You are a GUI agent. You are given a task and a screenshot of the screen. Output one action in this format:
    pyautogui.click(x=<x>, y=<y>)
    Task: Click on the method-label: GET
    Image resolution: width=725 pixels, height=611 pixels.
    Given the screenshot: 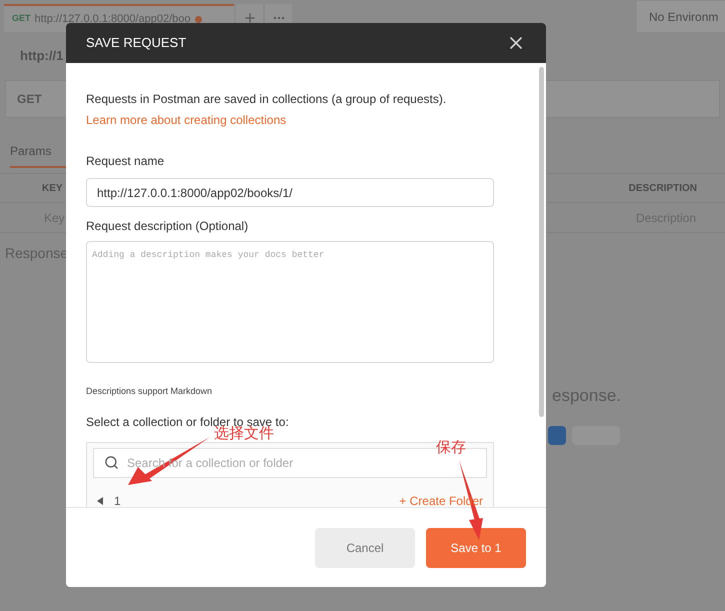 What is the action you would take?
    pyautogui.click(x=21, y=19)
    